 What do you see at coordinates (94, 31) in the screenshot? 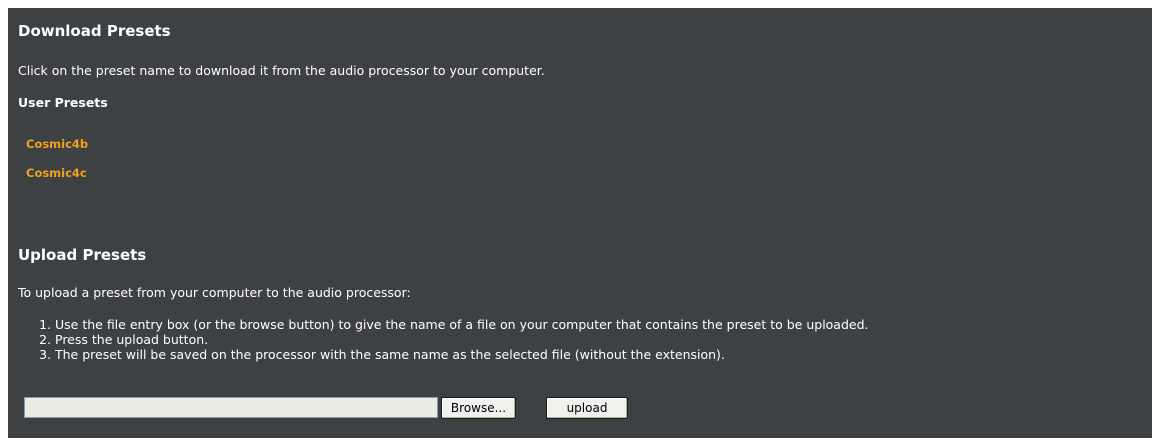
I see `download-presets-heading: Download Presets` at bounding box center [94, 31].